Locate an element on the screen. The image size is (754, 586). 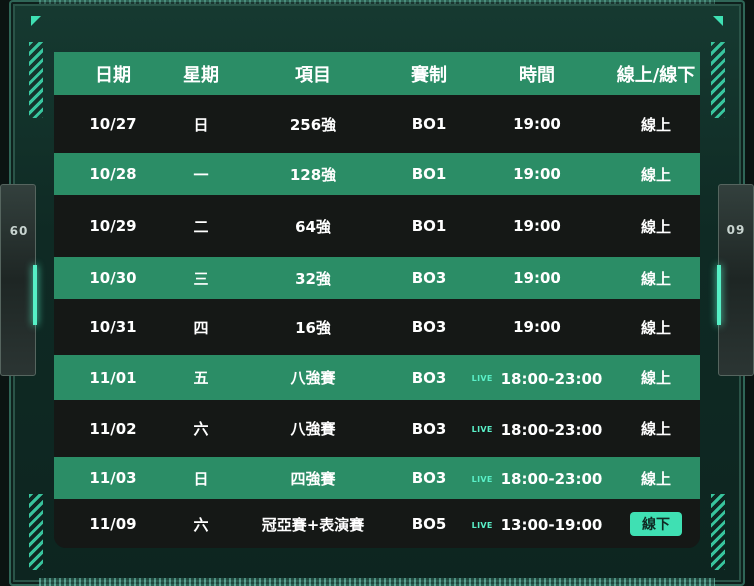
date-cell: 10/27 is located at coordinates (113, 124).